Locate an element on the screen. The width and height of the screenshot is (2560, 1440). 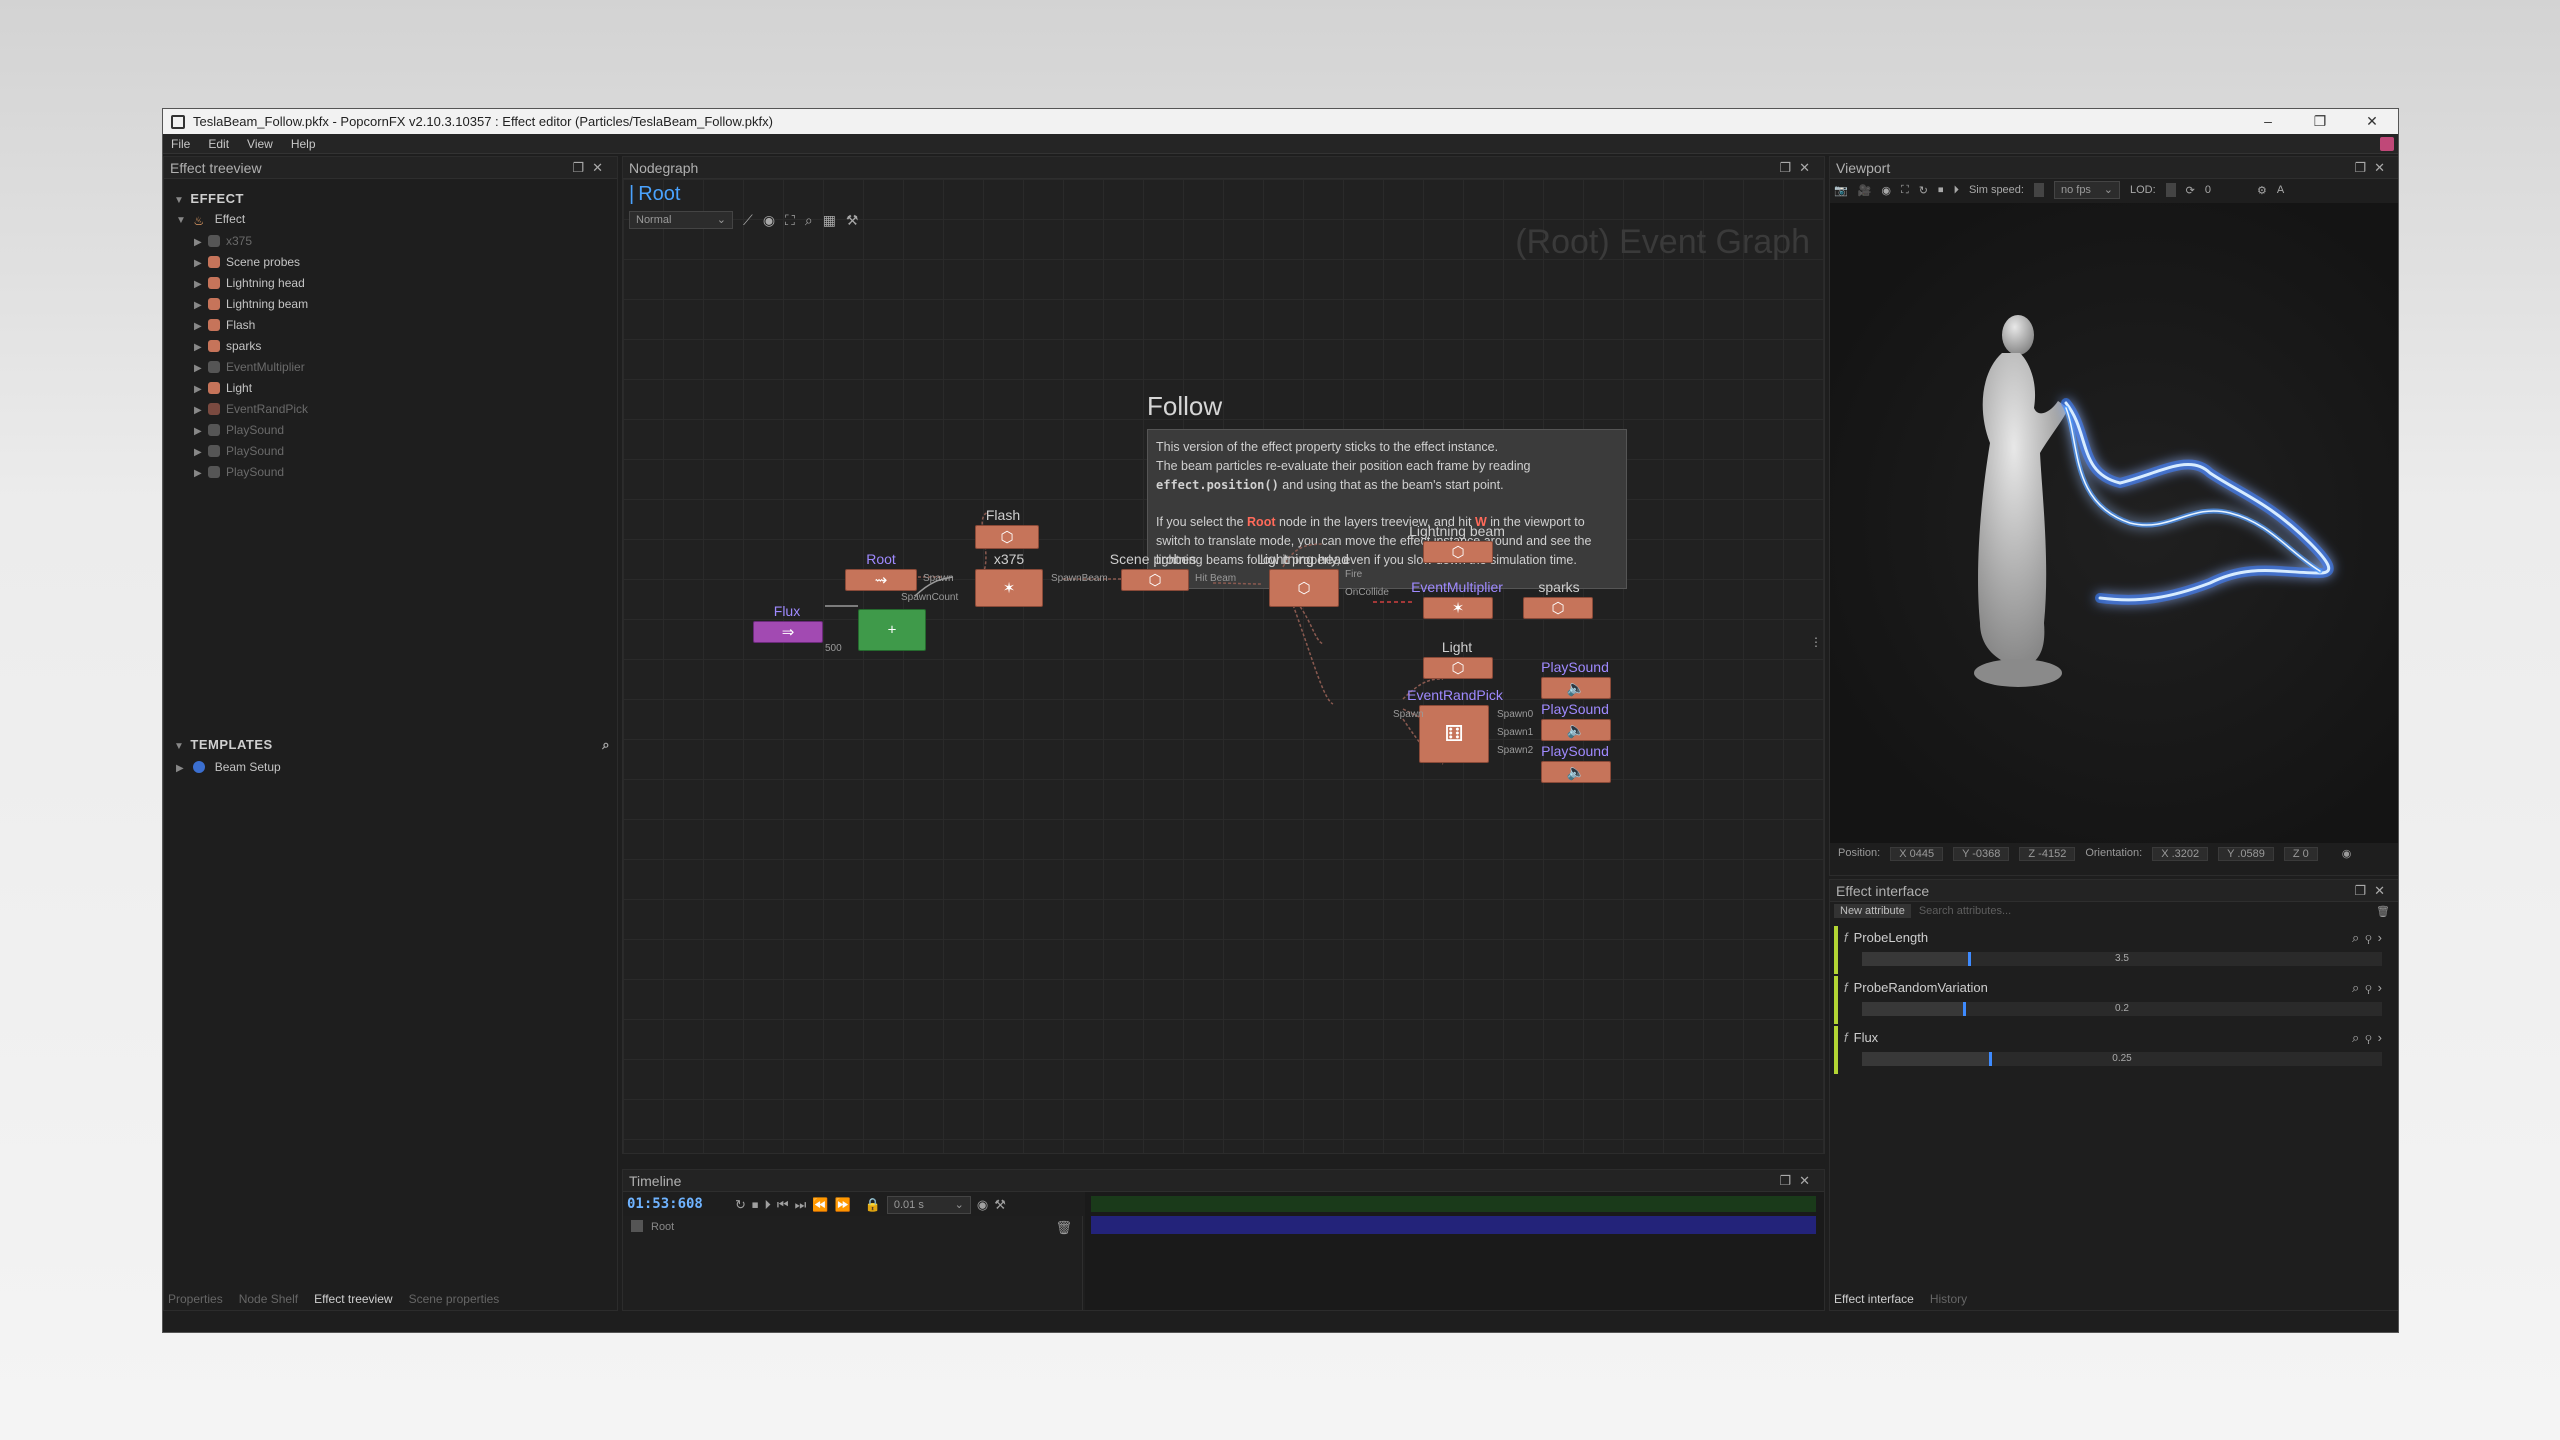
new-attribute-button: New attribute is located at coordinates (1872, 911).